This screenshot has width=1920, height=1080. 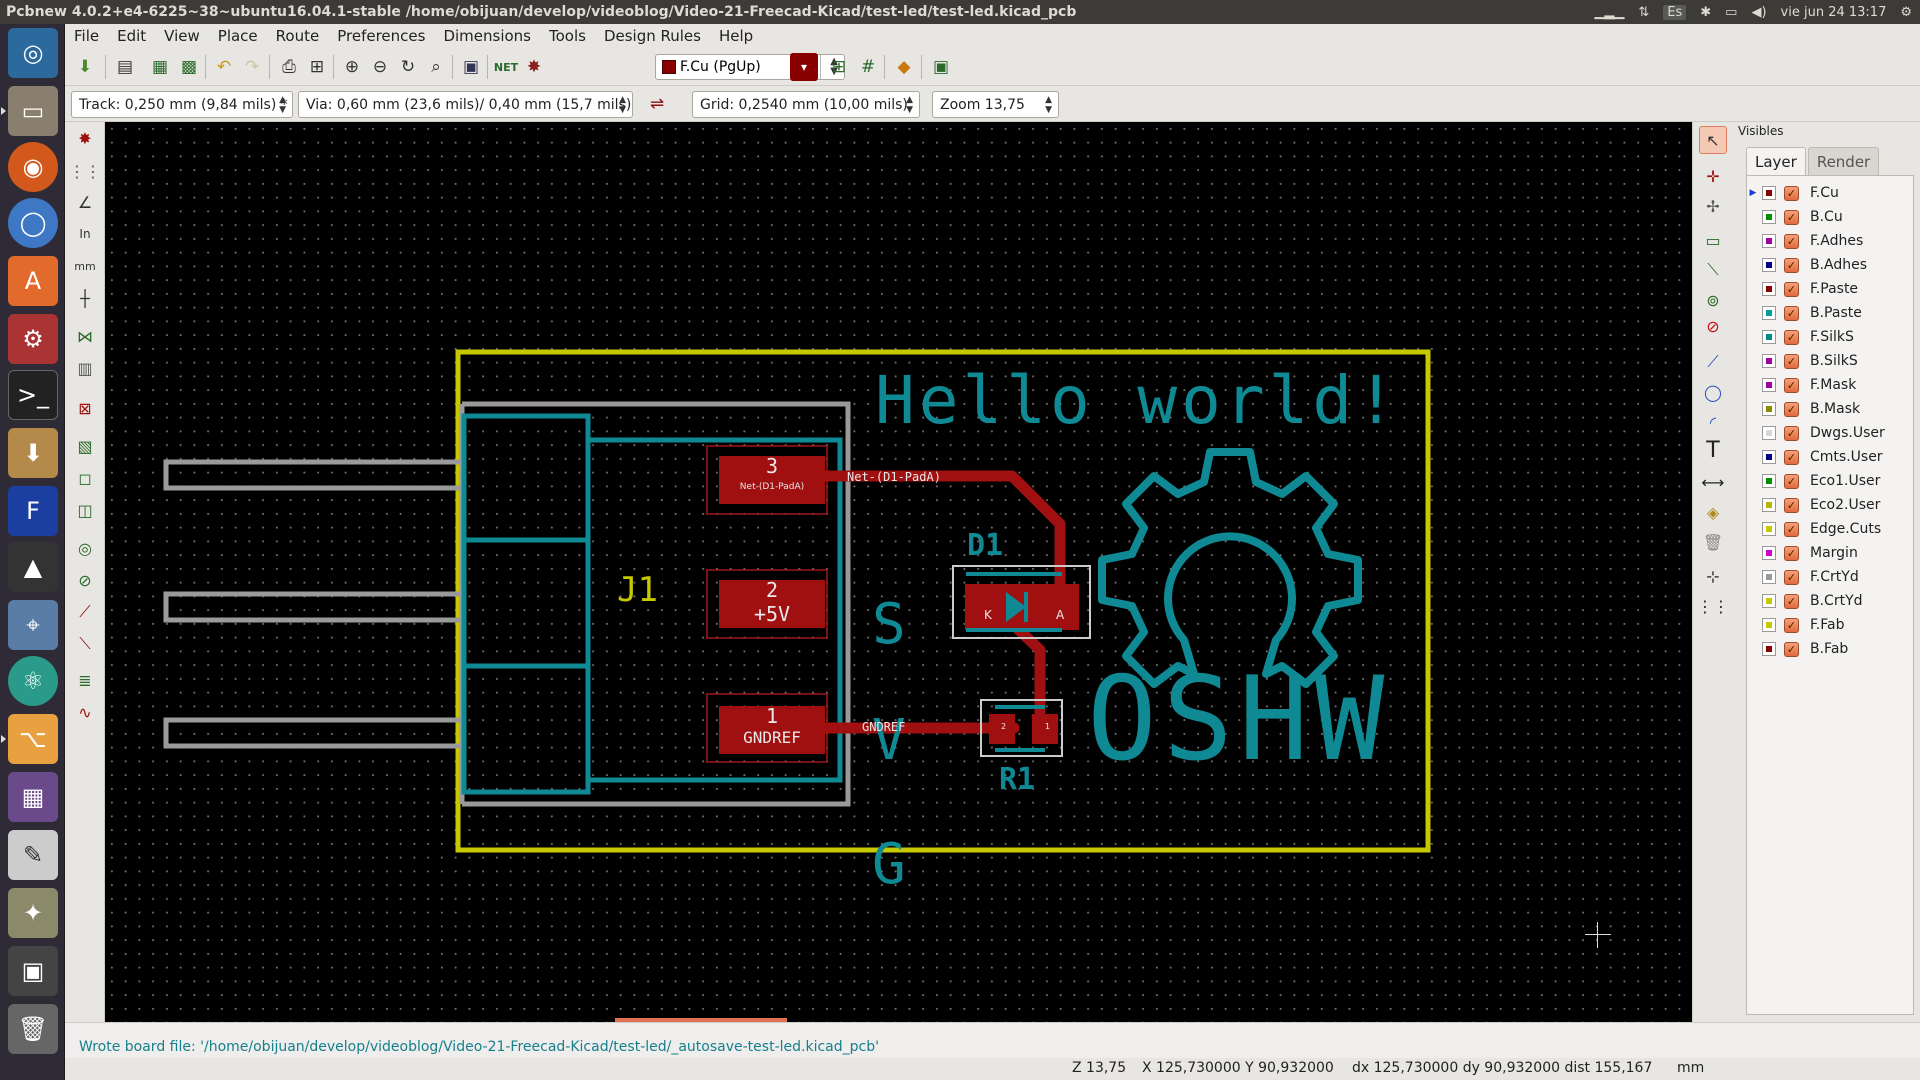 I want to click on auto-track-width-icon: ⇌, so click(x=657, y=104).